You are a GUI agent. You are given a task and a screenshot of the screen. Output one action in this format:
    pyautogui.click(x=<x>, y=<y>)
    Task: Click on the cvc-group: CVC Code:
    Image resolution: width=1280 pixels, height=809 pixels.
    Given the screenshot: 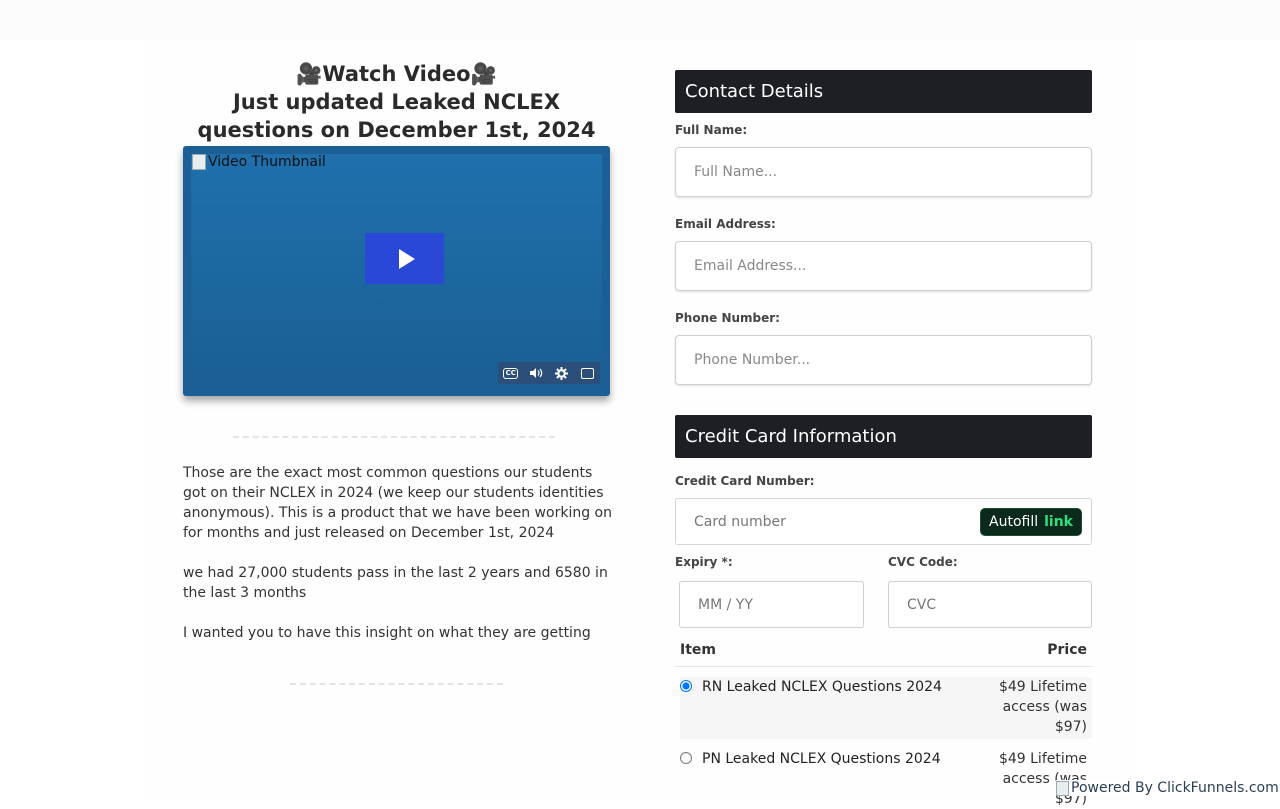 What is the action you would take?
    pyautogui.click(x=990, y=589)
    